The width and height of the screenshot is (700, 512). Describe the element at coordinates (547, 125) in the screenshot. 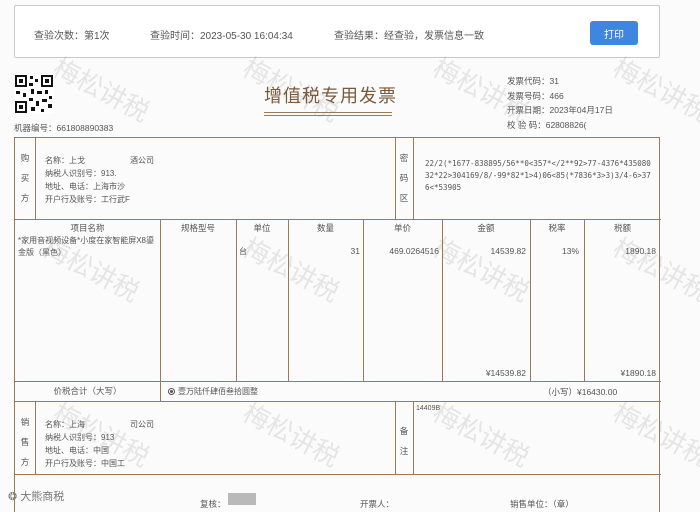

I see `check-code: 校 验 码：62808826(` at that location.